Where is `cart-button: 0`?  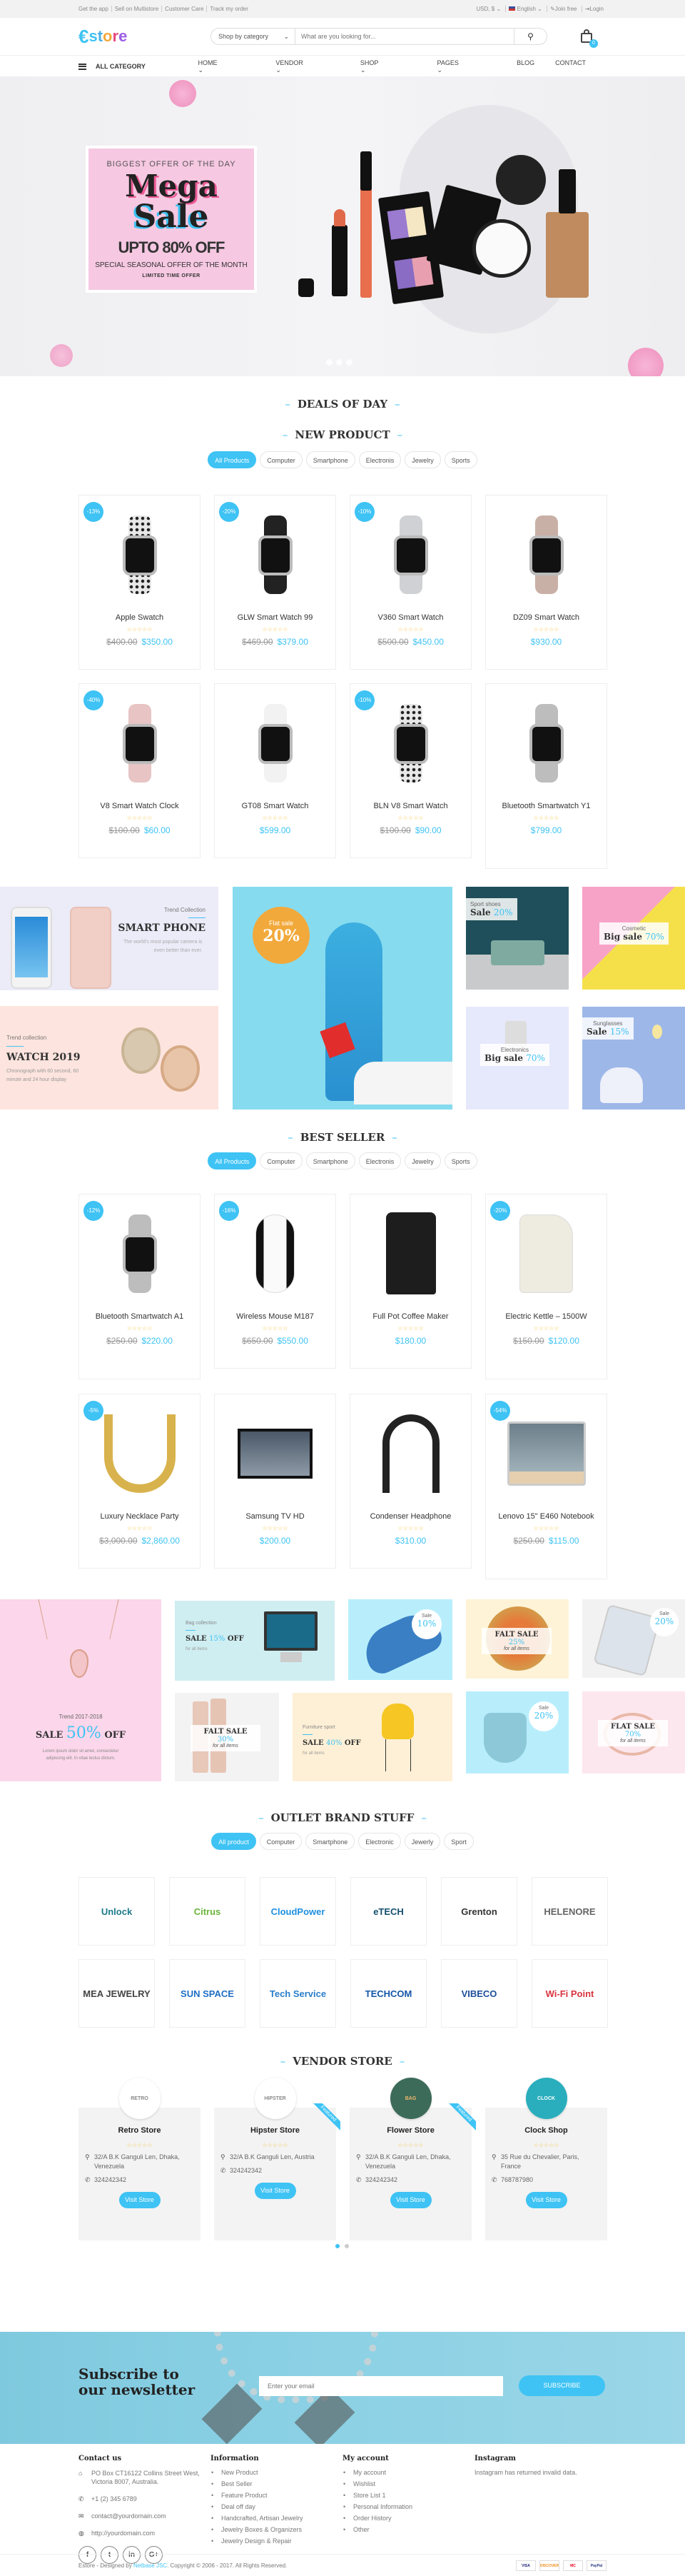
cart-button: 0 is located at coordinates (588, 39).